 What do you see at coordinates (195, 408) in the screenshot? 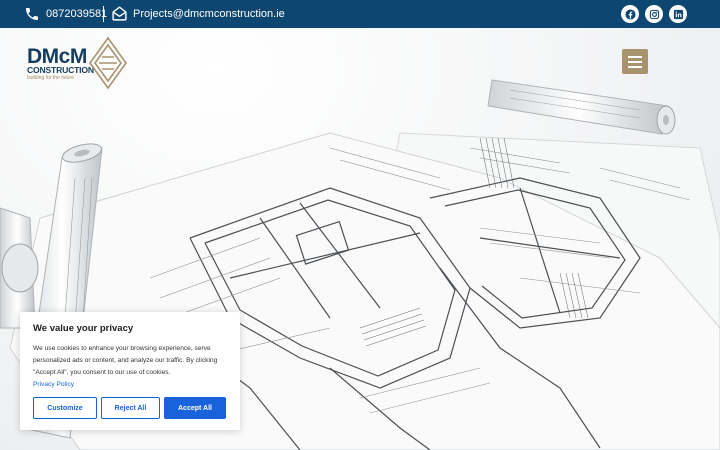
I see `accept-all-button: Accept All` at bounding box center [195, 408].